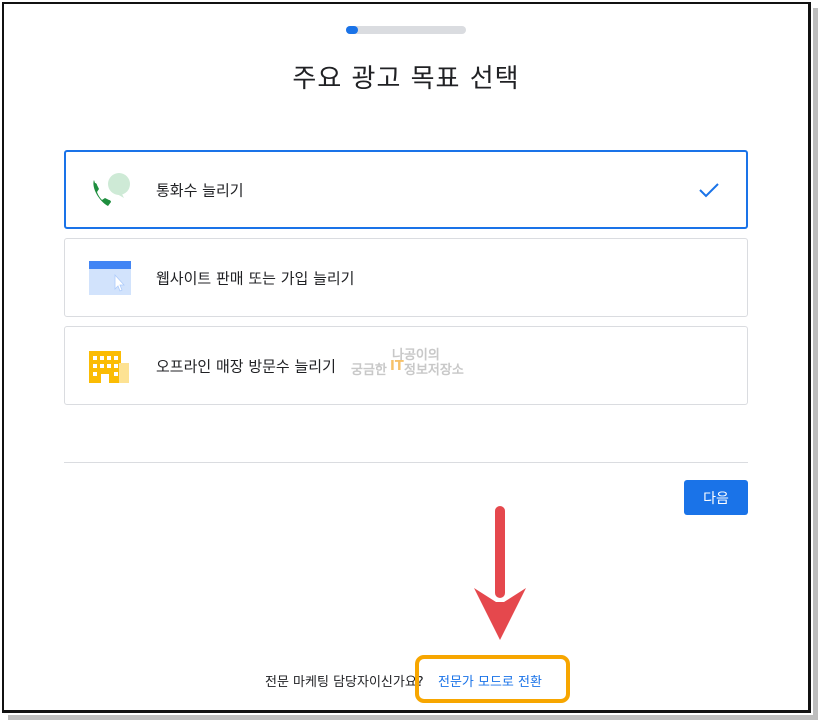 This screenshot has height=721, width=820. Describe the element at coordinates (344, 682) in the screenshot. I see `footer-question: 전문 마케팅 담당자이신가요?` at that location.